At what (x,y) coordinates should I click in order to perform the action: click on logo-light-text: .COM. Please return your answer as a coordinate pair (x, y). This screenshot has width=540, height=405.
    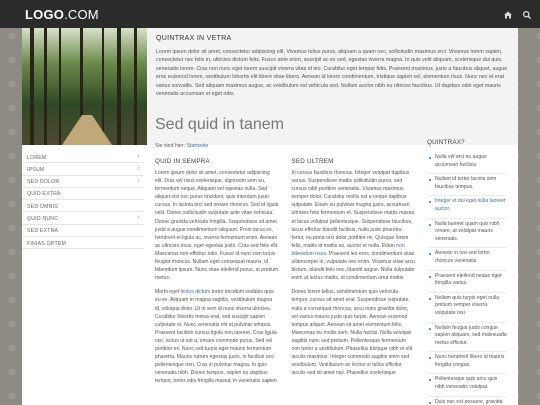
    Looking at the image, I should click on (81, 14).